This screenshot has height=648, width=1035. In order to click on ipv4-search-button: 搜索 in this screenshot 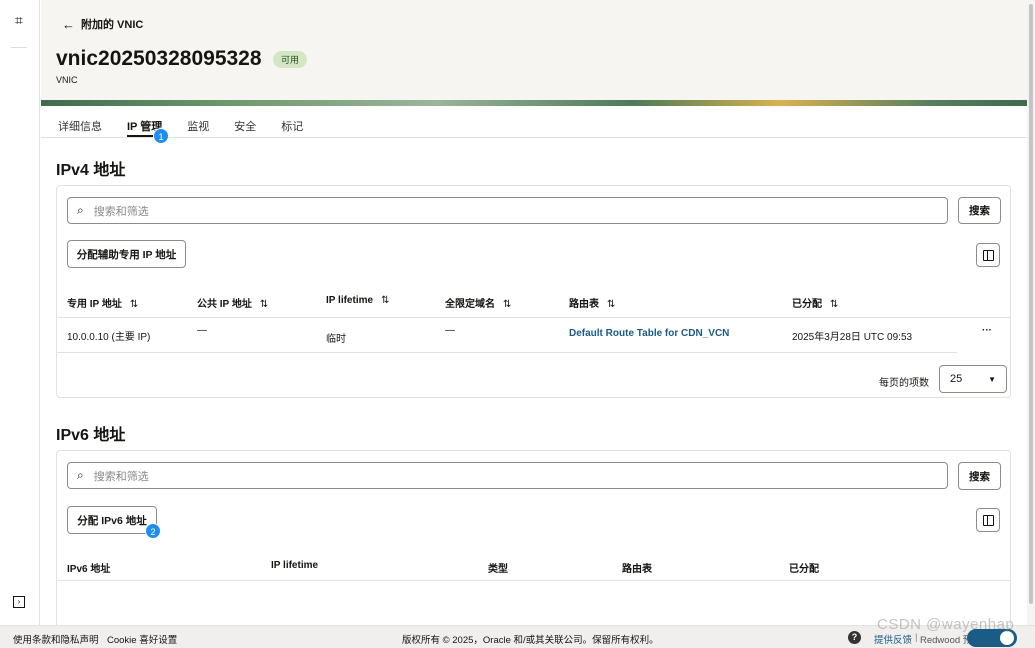, I will do `click(979, 210)`.